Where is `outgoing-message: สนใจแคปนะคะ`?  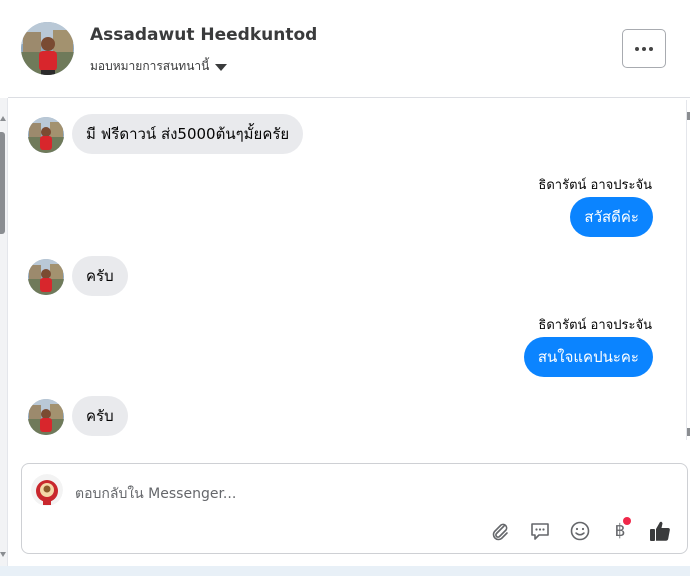
outgoing-message: สนใจแคปนะคะ is located at coordinates (588, 357).